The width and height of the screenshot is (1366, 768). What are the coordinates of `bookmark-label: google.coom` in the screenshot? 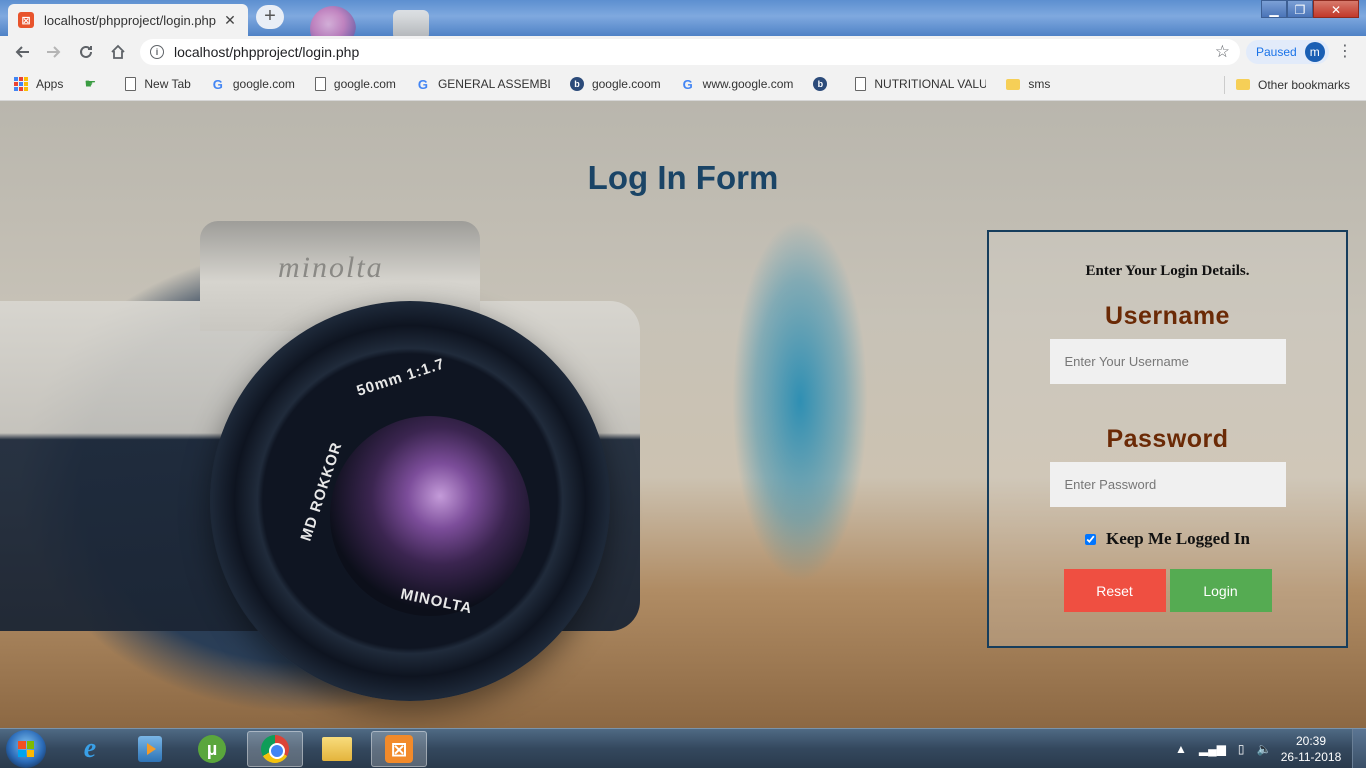 It's located at (626, 84).